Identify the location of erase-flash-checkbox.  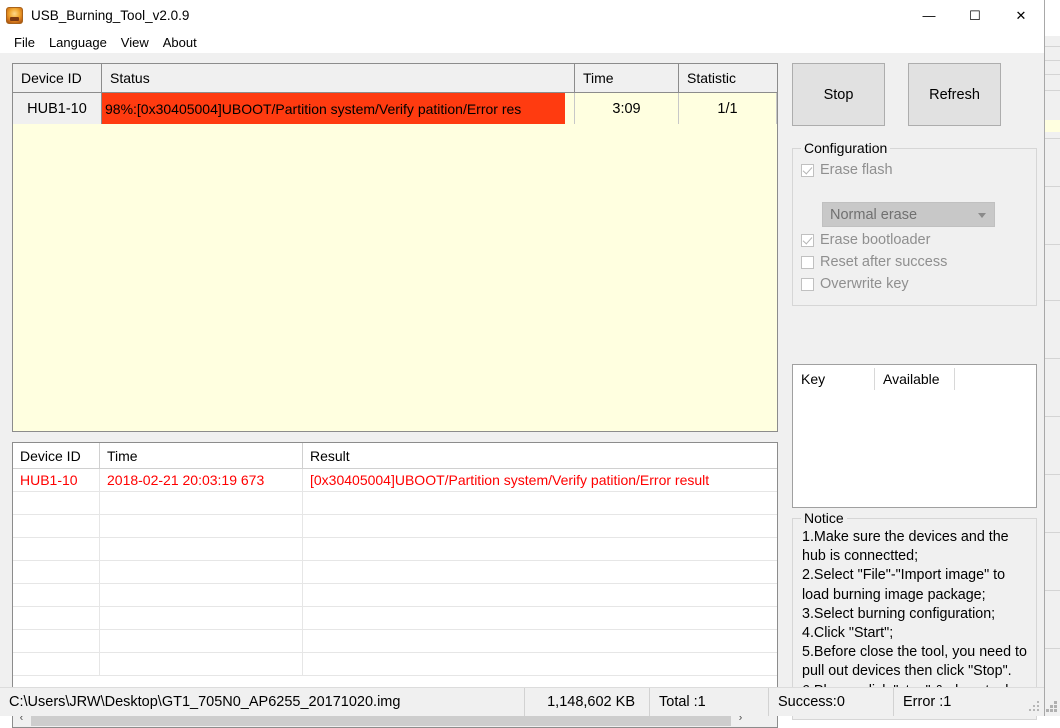
(807, 170).